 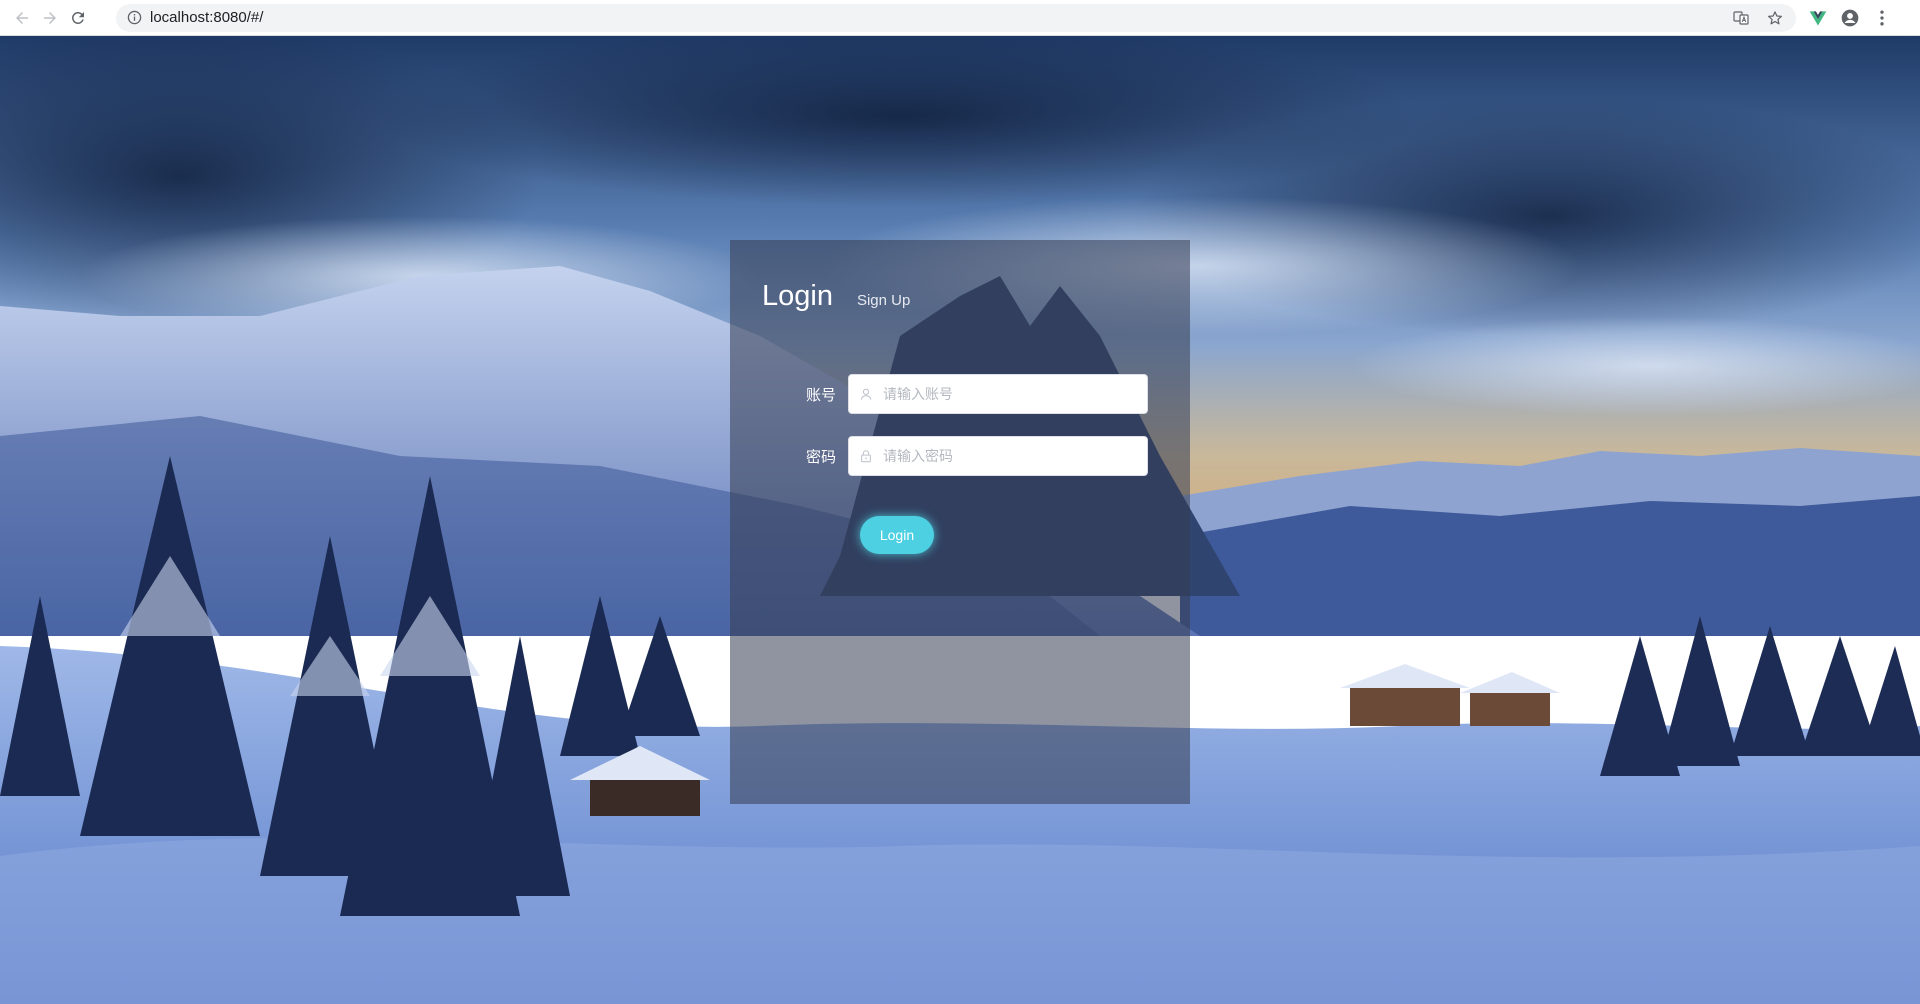 What do you see at coordinates (797, 296) in the screenshot?
I see `tab-login: Login` at bounding box center [797, 296].